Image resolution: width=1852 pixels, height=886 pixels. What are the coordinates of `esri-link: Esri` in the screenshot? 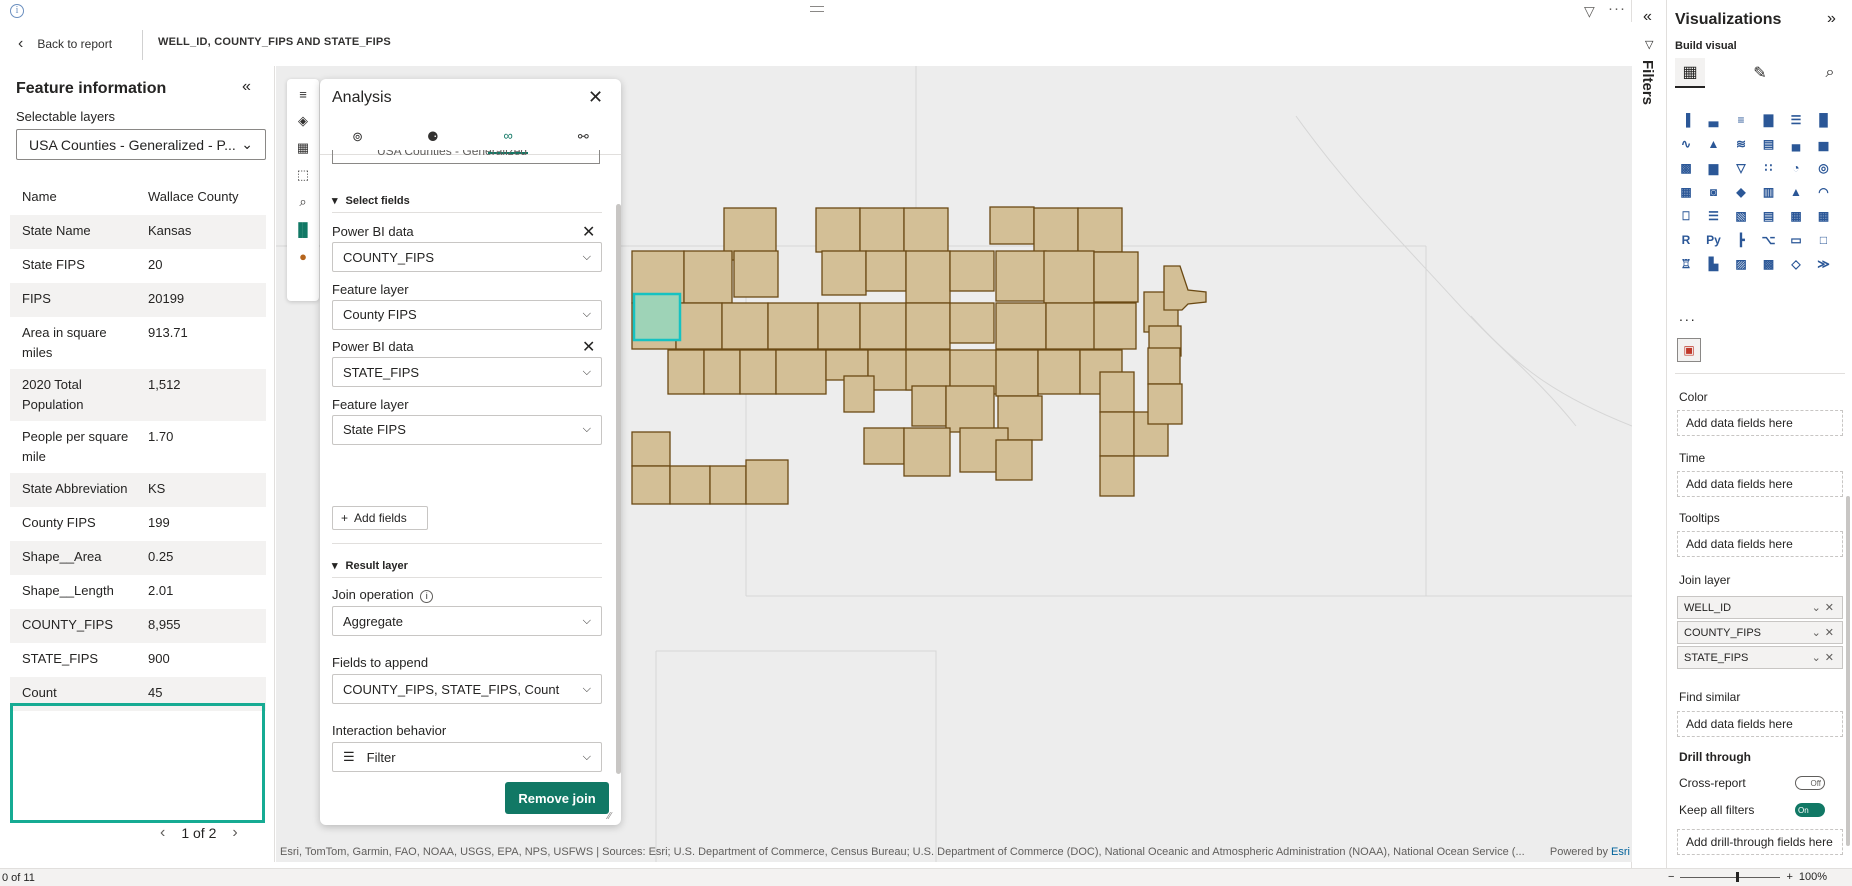 It's located at (1620, 852).